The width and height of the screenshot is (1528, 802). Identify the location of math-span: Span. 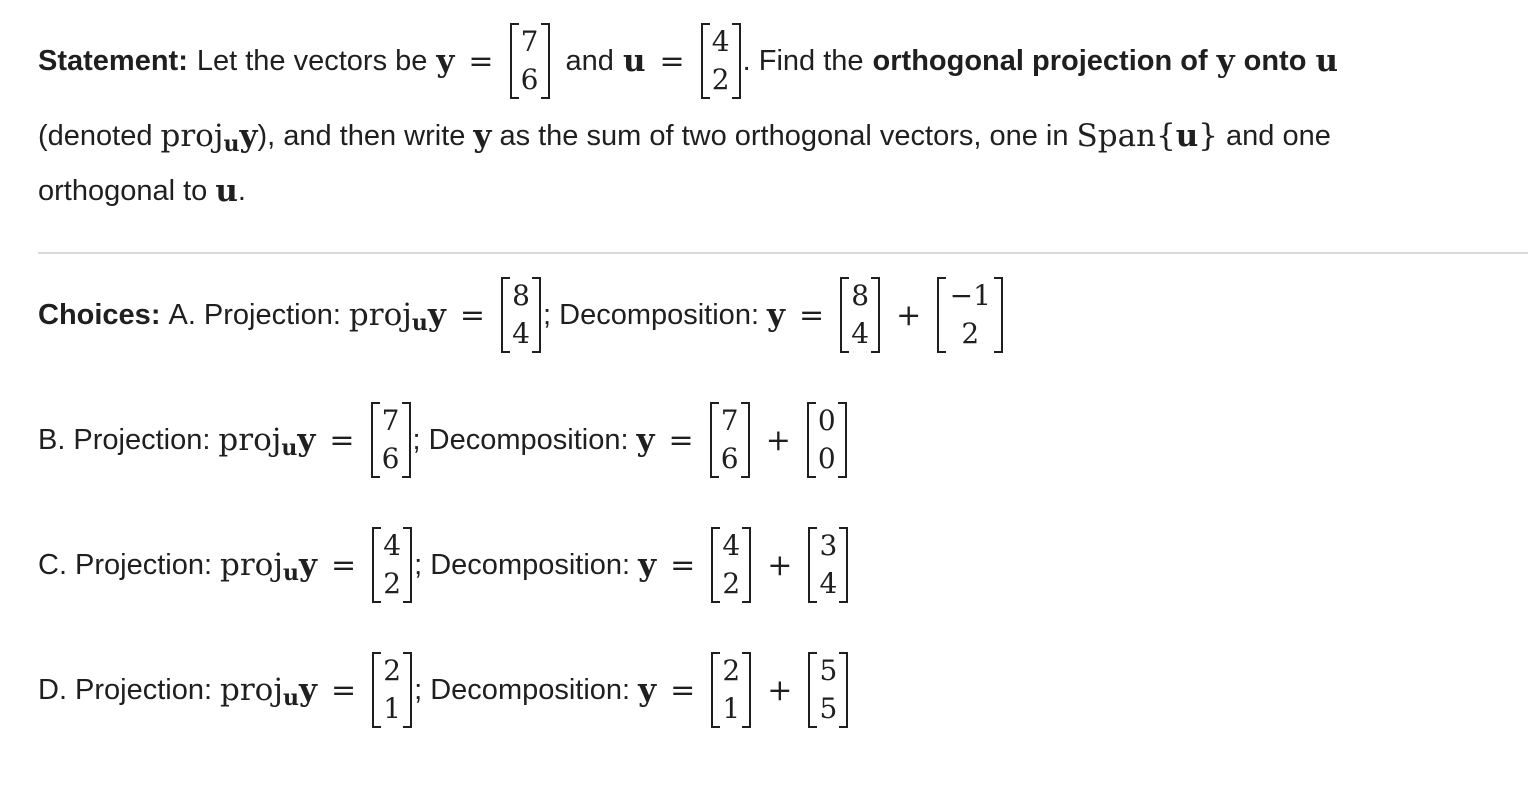
(1116, 136).